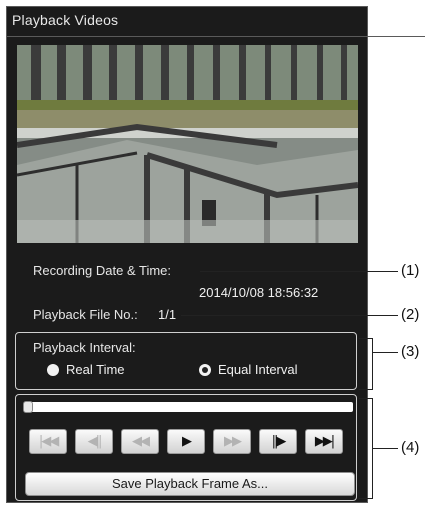 This screenshot has width=431, height=509. Describe the element at coordinates (366, 398) in the screenshot. I see `callout-4-bracket-top` at that location.